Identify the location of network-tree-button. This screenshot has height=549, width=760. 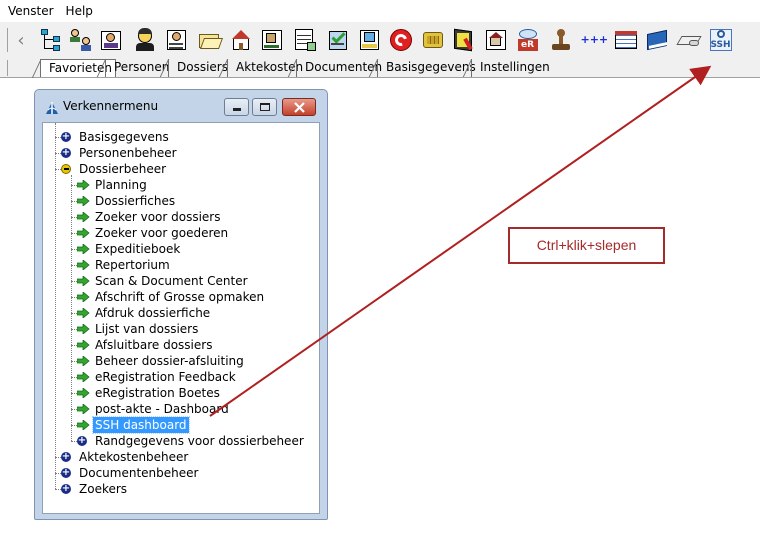
(50, 40).